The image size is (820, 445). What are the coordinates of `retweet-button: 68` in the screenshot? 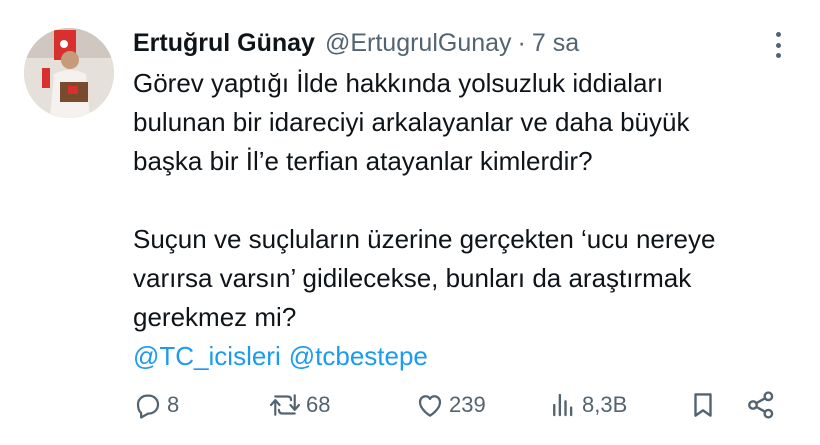 It's located at (299, 405).